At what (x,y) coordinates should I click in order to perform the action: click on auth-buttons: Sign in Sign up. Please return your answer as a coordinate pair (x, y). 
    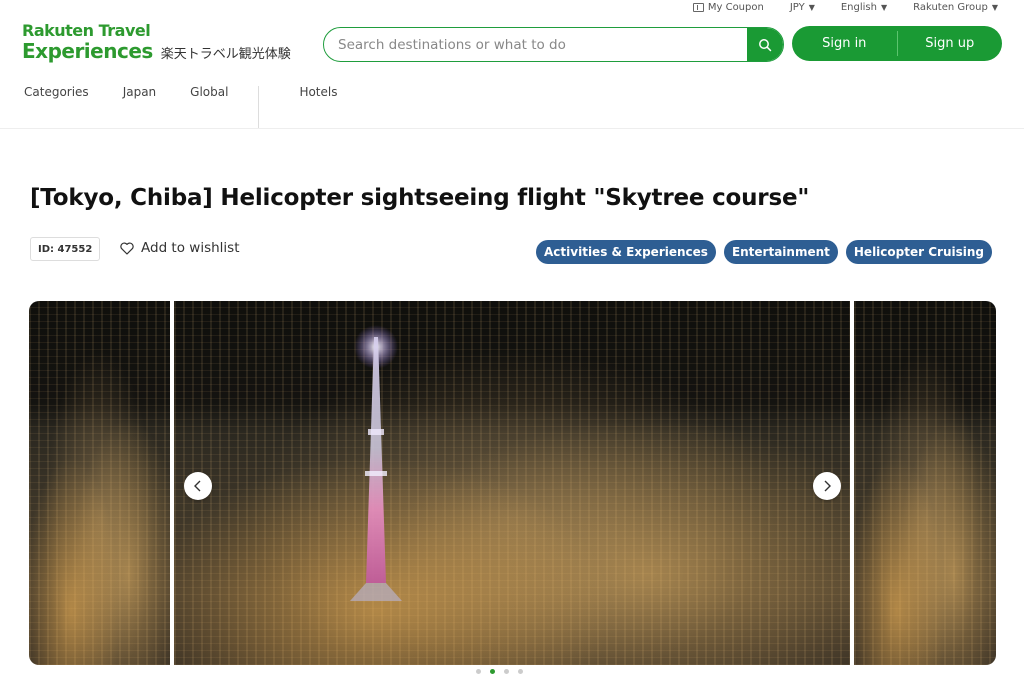
    Looking at the image, I should click on (897, 43).